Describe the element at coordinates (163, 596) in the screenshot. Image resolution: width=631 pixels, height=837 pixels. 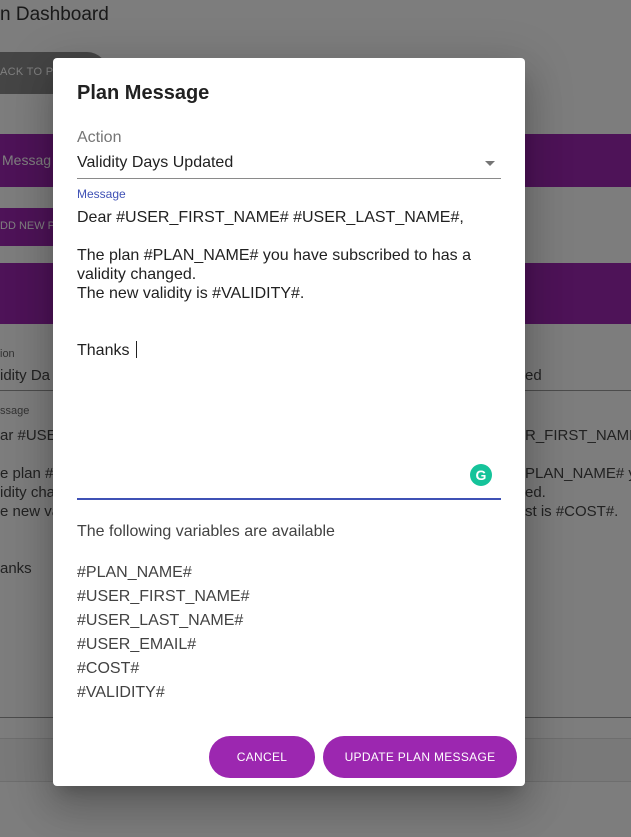
I see `variable-item: #USER_FIRST_NAME#` at that location.